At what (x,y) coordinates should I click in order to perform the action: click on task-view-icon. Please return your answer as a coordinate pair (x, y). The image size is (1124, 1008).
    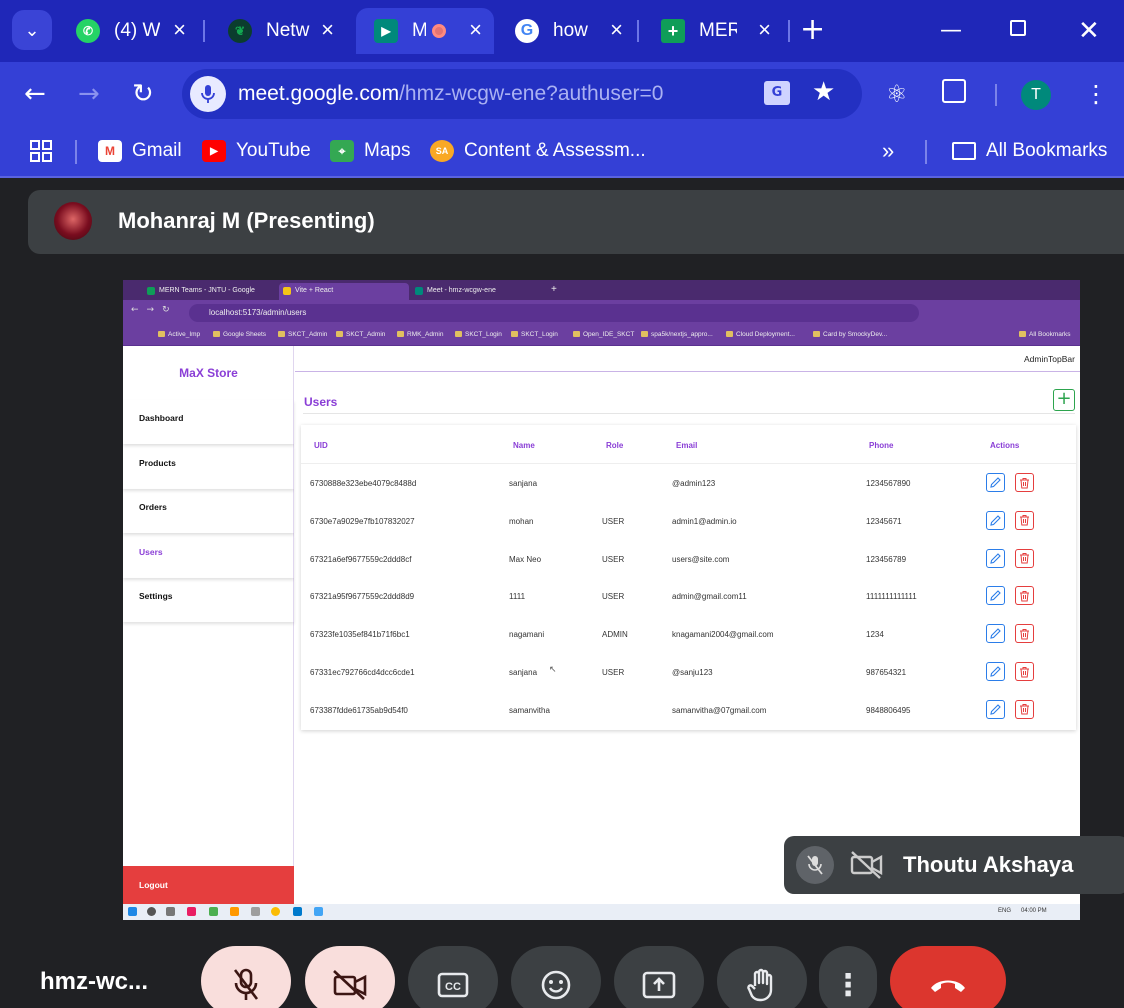
    Looking at the image, I should click on (170, 911).